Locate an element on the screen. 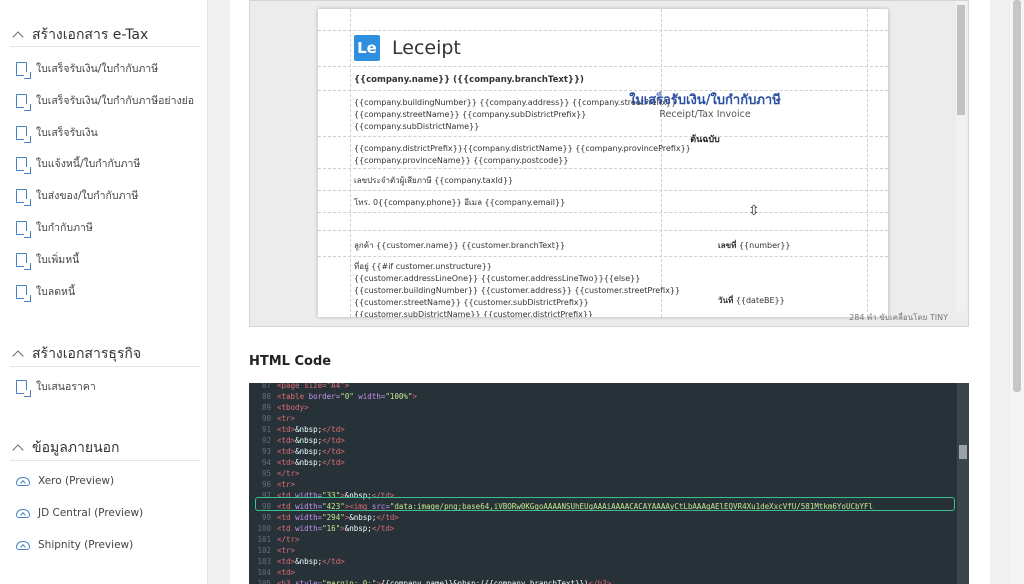 The height and width of the screenshot is (584, 1024). line-number: 105 is located at coordinates (264, 581).